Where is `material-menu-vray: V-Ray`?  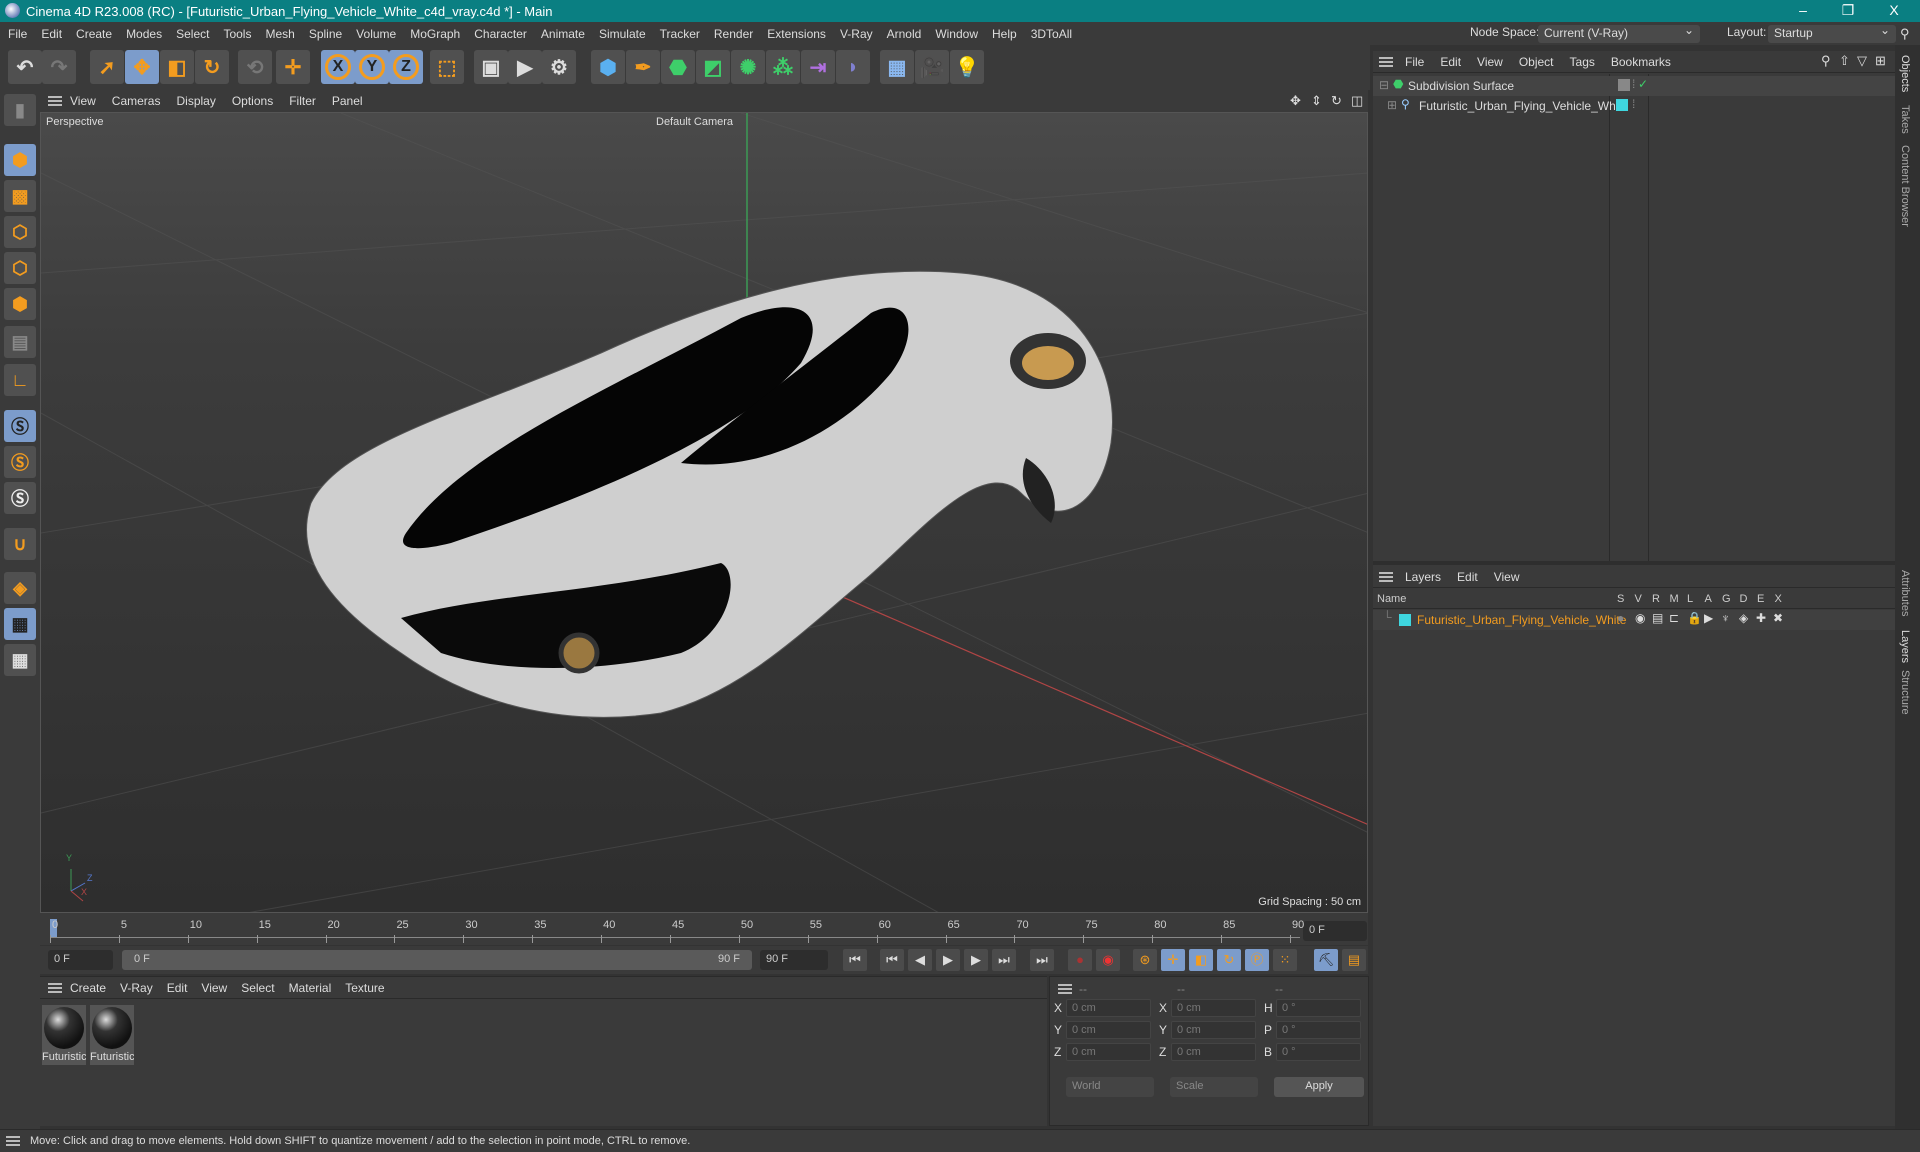
material-menu-vray: V-Ray is located at coordinates (136, 988).